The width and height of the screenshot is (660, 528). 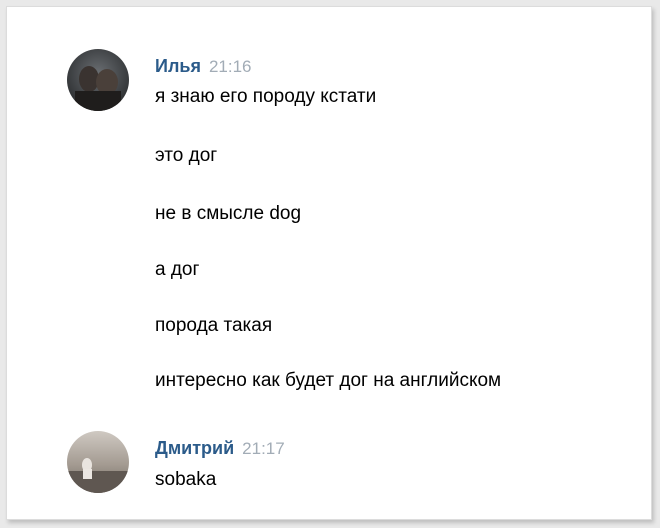 I want to click on timestamp: 21:17, so click(x=263, y=448).